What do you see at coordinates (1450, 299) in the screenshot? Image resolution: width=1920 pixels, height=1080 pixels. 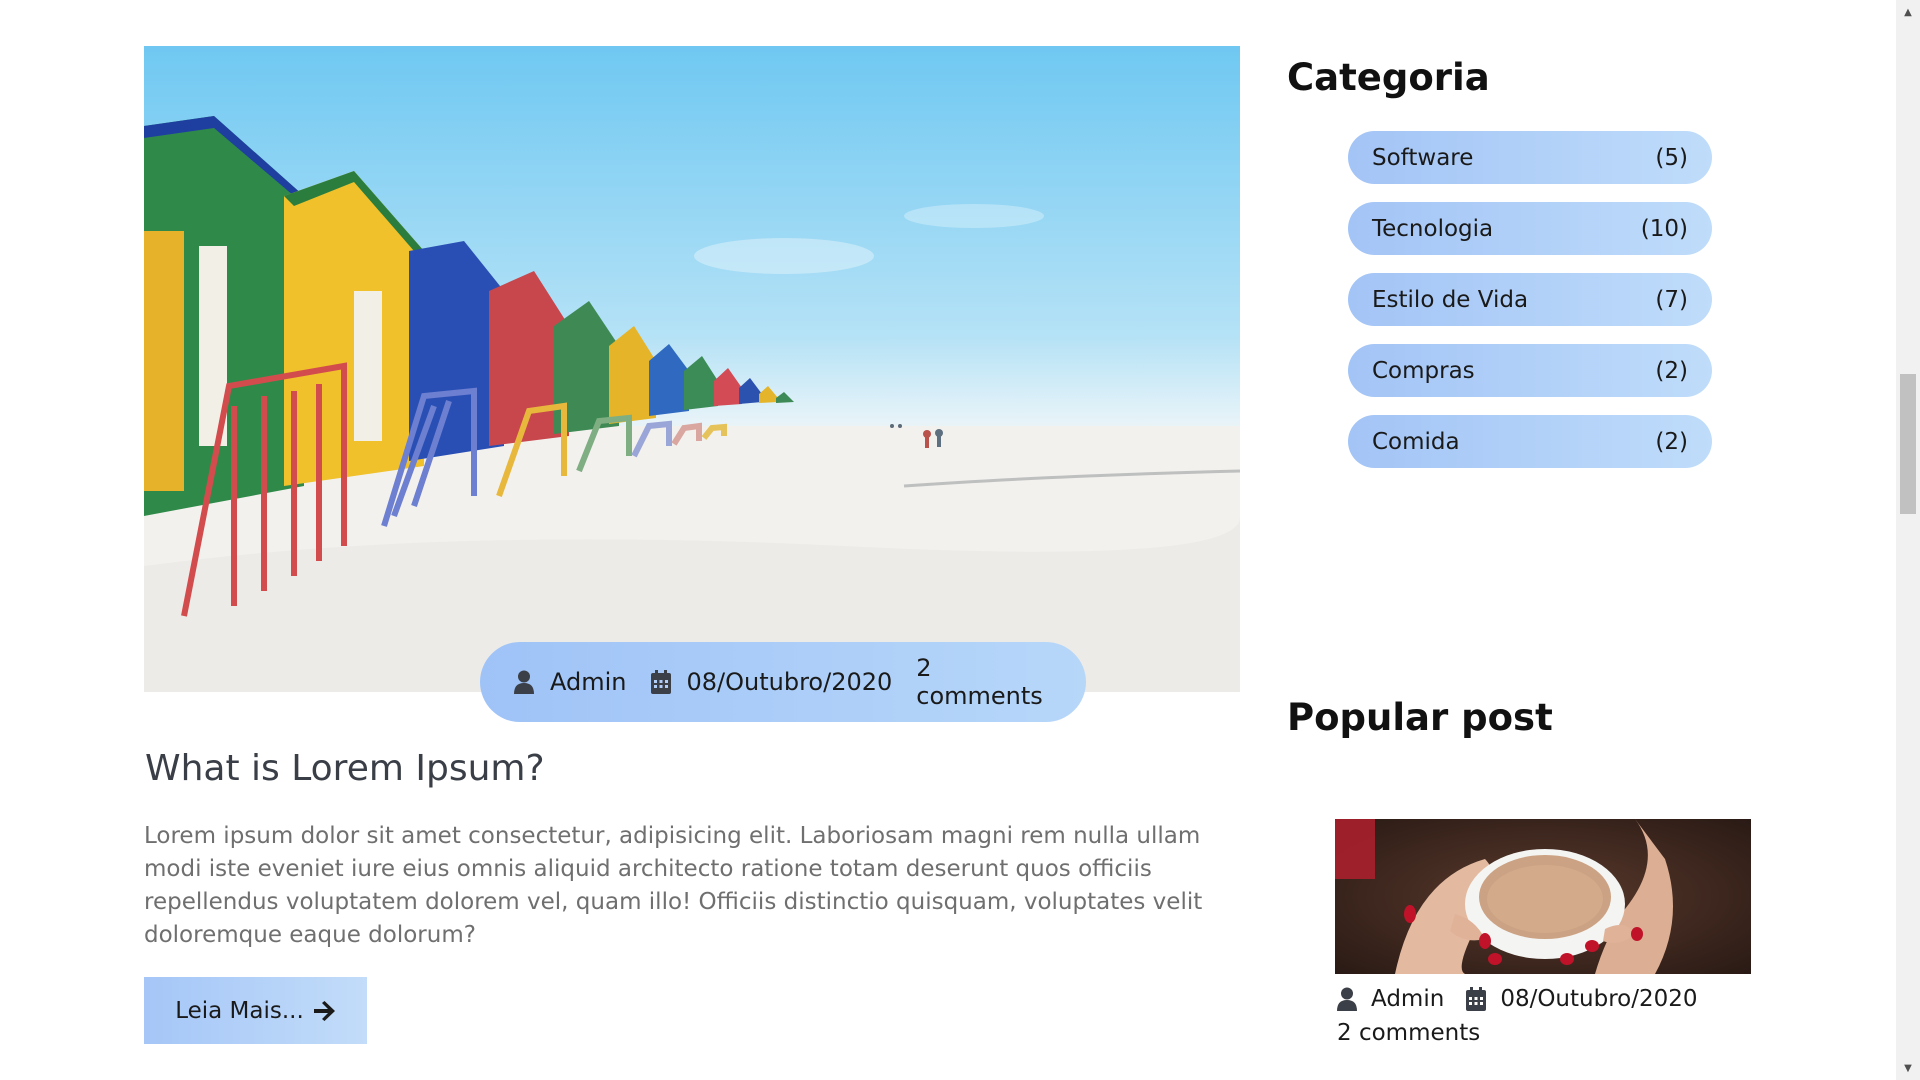 I see `category-name: Estilo de Vida` at bounding box center [1450, 299].